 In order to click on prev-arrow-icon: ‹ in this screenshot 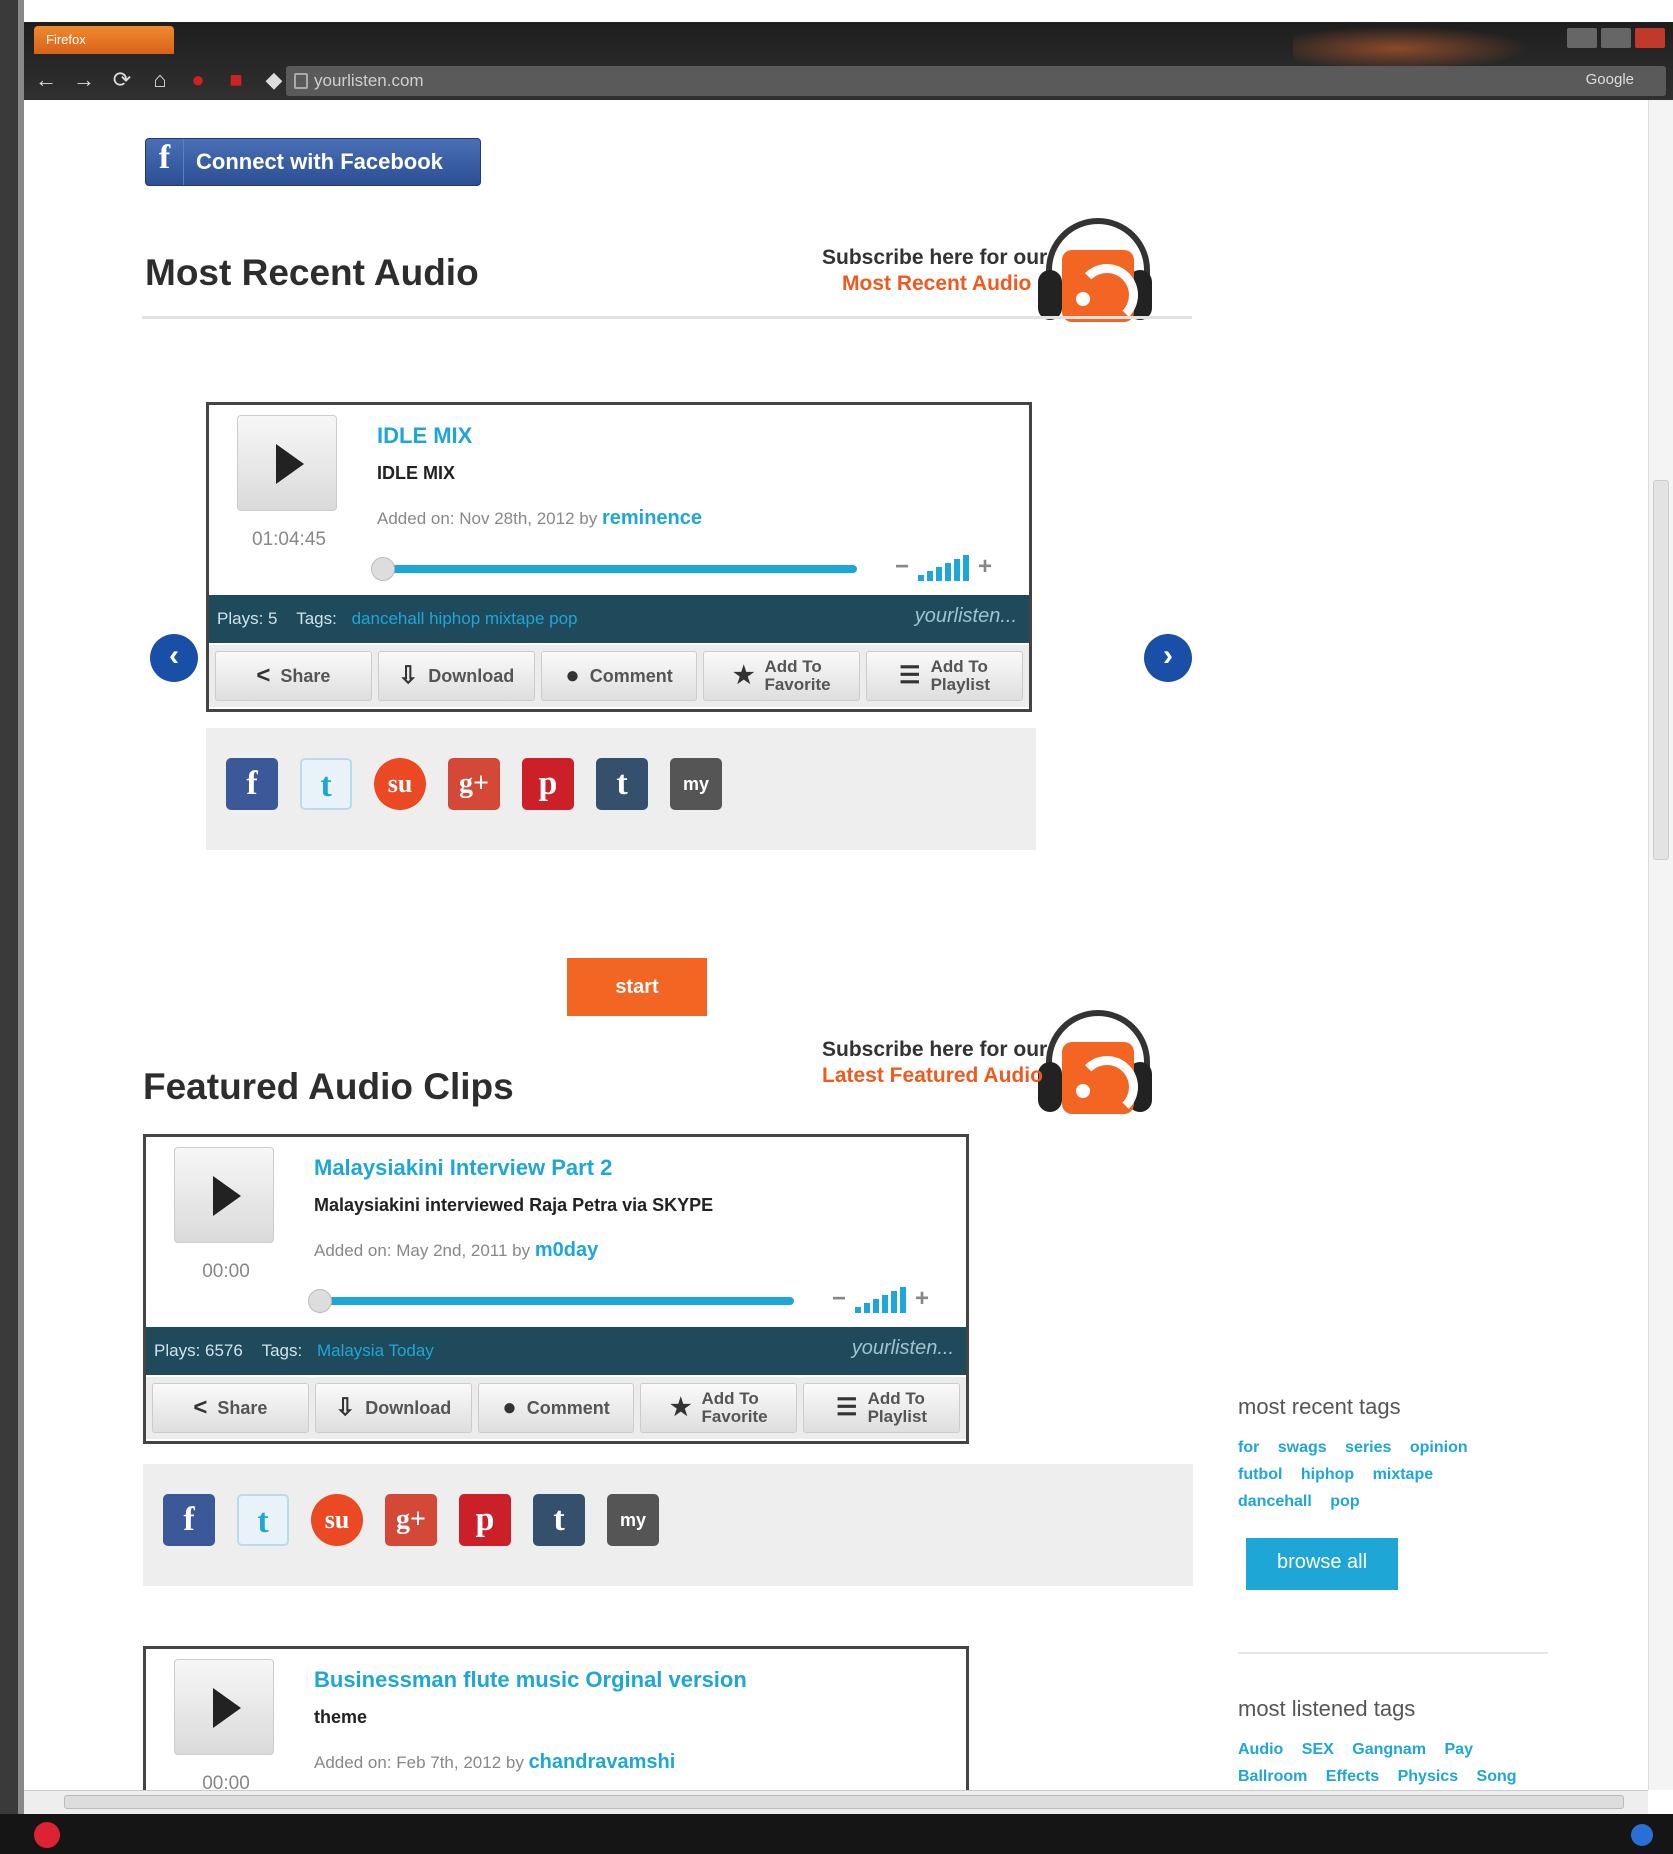, I will do `click(174, 658)`.